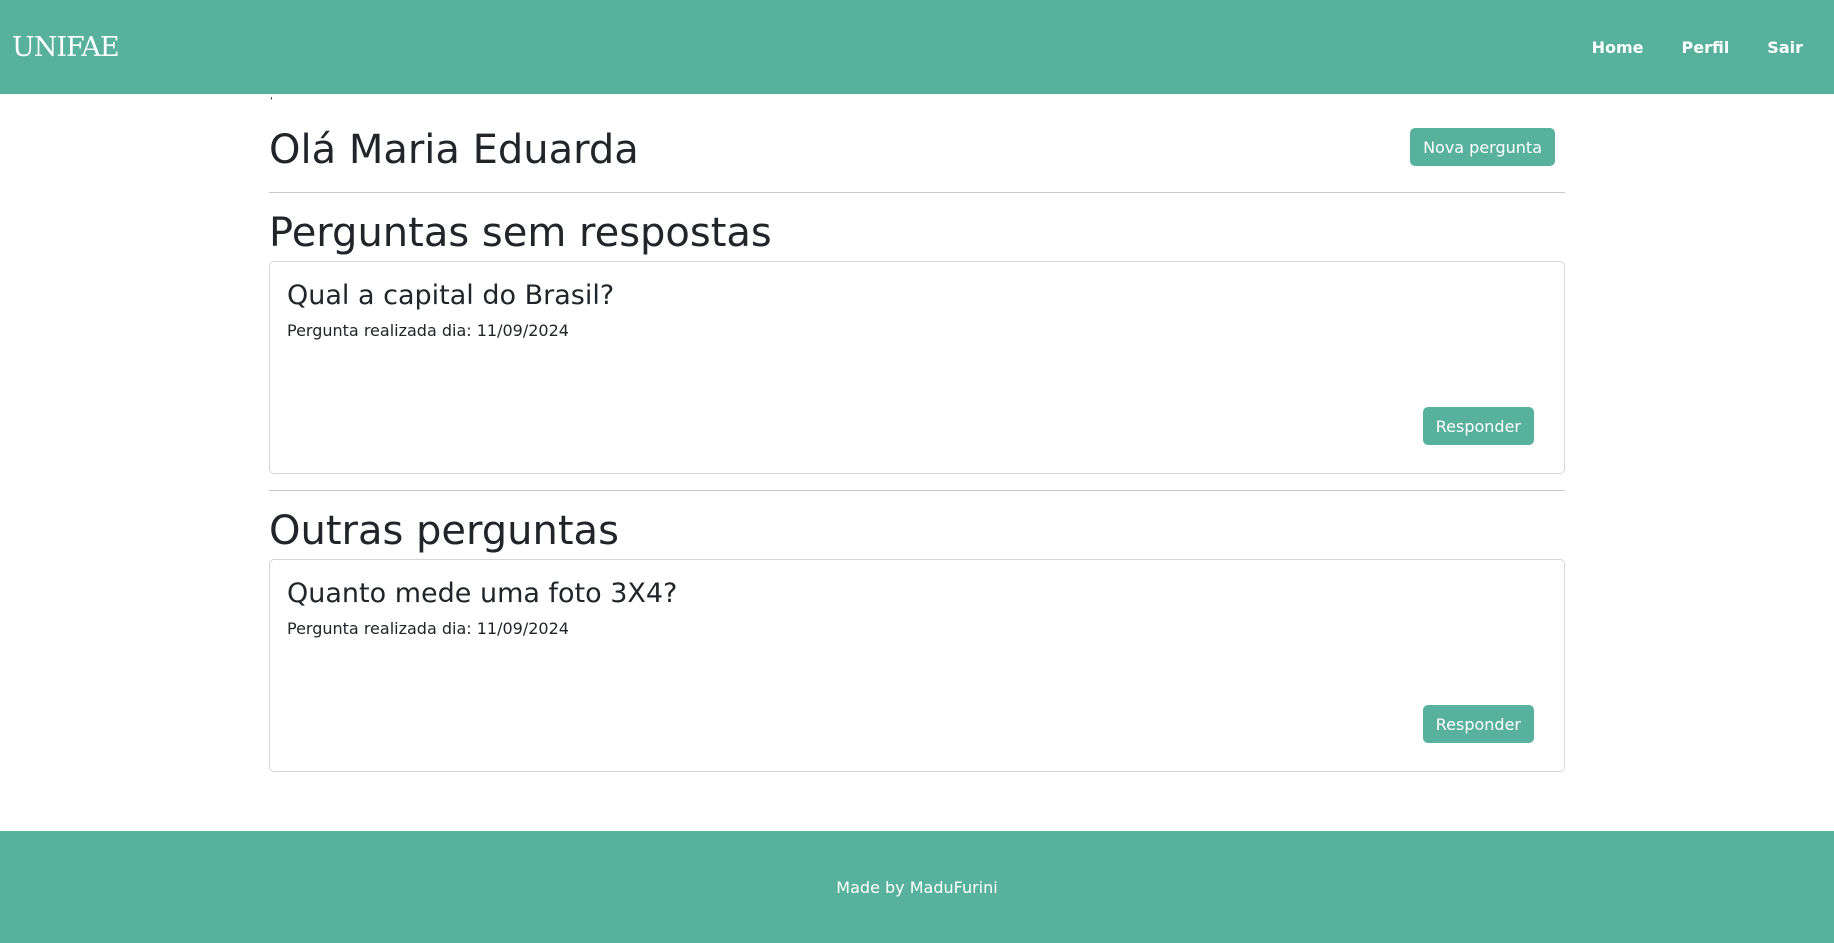 The width and height of the screenshot is (1834, 943). I want to click on nav-links: Home Perfil Sair, so click(1688, 47).